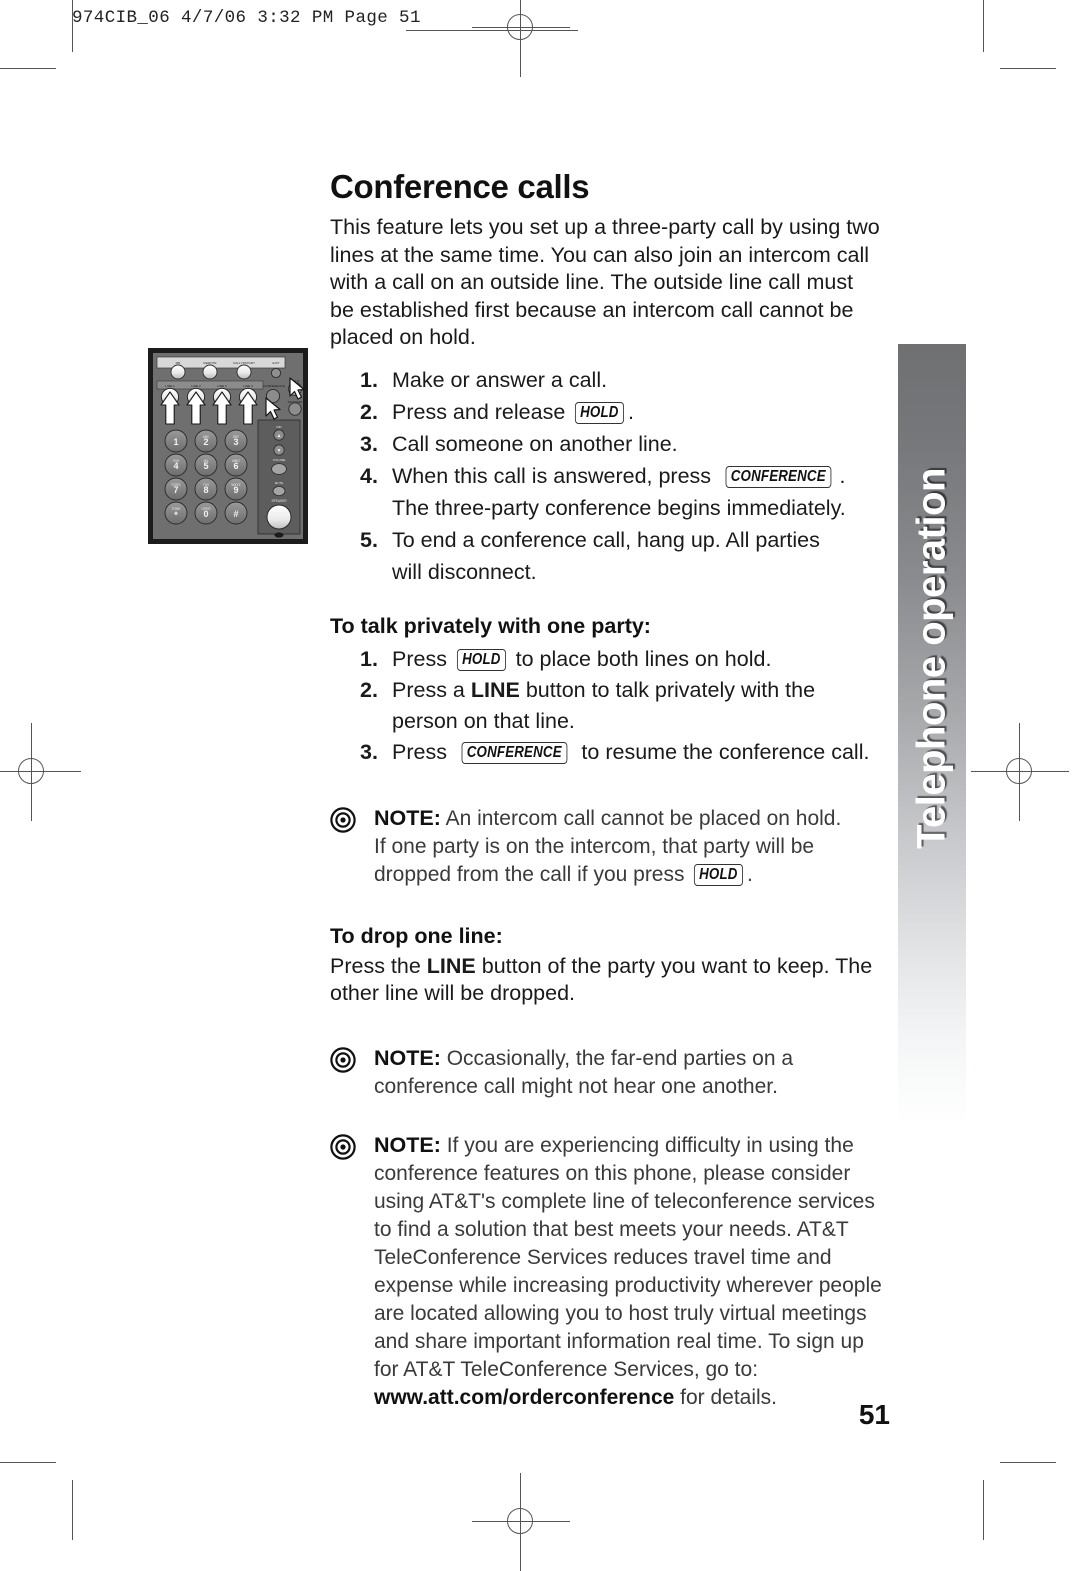 The width and height of the screenshot is (1080, 1571). What do you see at coordinates (416, 936) in the screenshot?
I see `section-heading-drop-line: To drop one line:` at bounding box center [416, 936].